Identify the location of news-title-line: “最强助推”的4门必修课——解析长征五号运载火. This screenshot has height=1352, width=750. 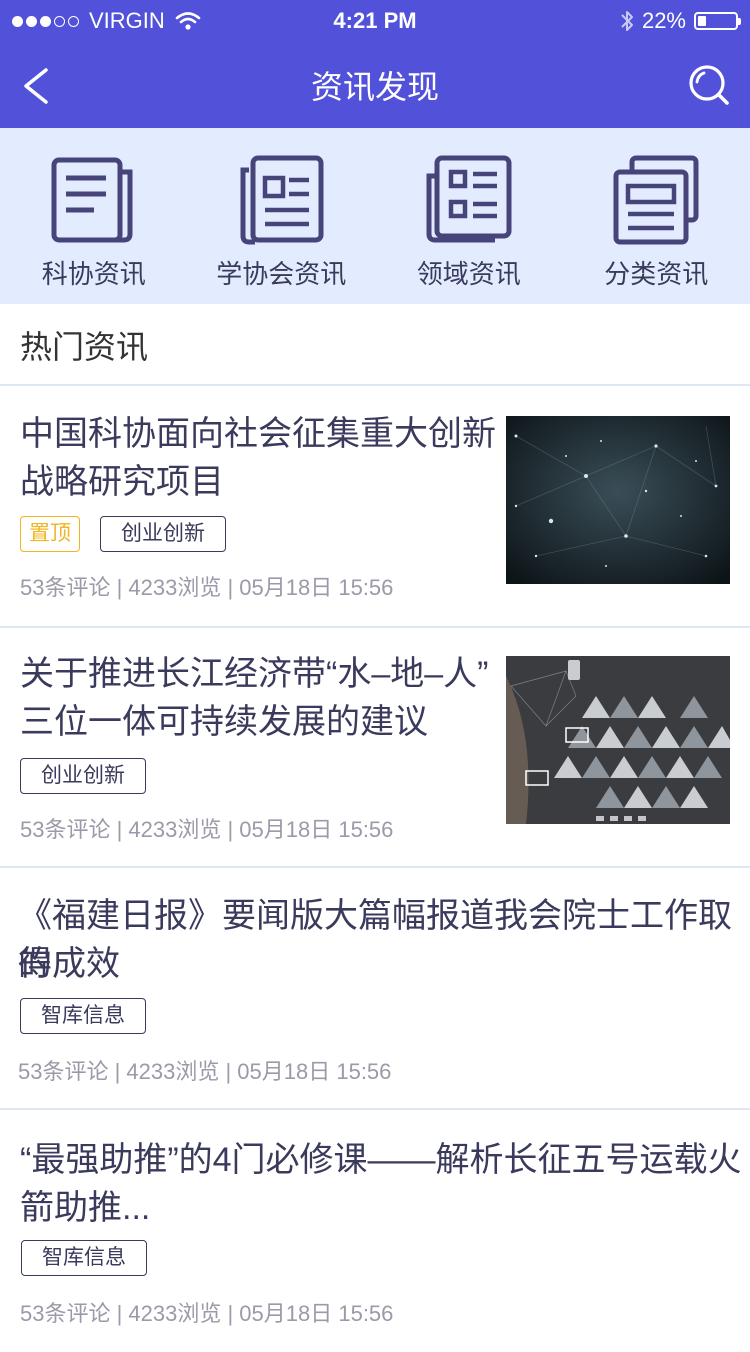
(381, 1160).